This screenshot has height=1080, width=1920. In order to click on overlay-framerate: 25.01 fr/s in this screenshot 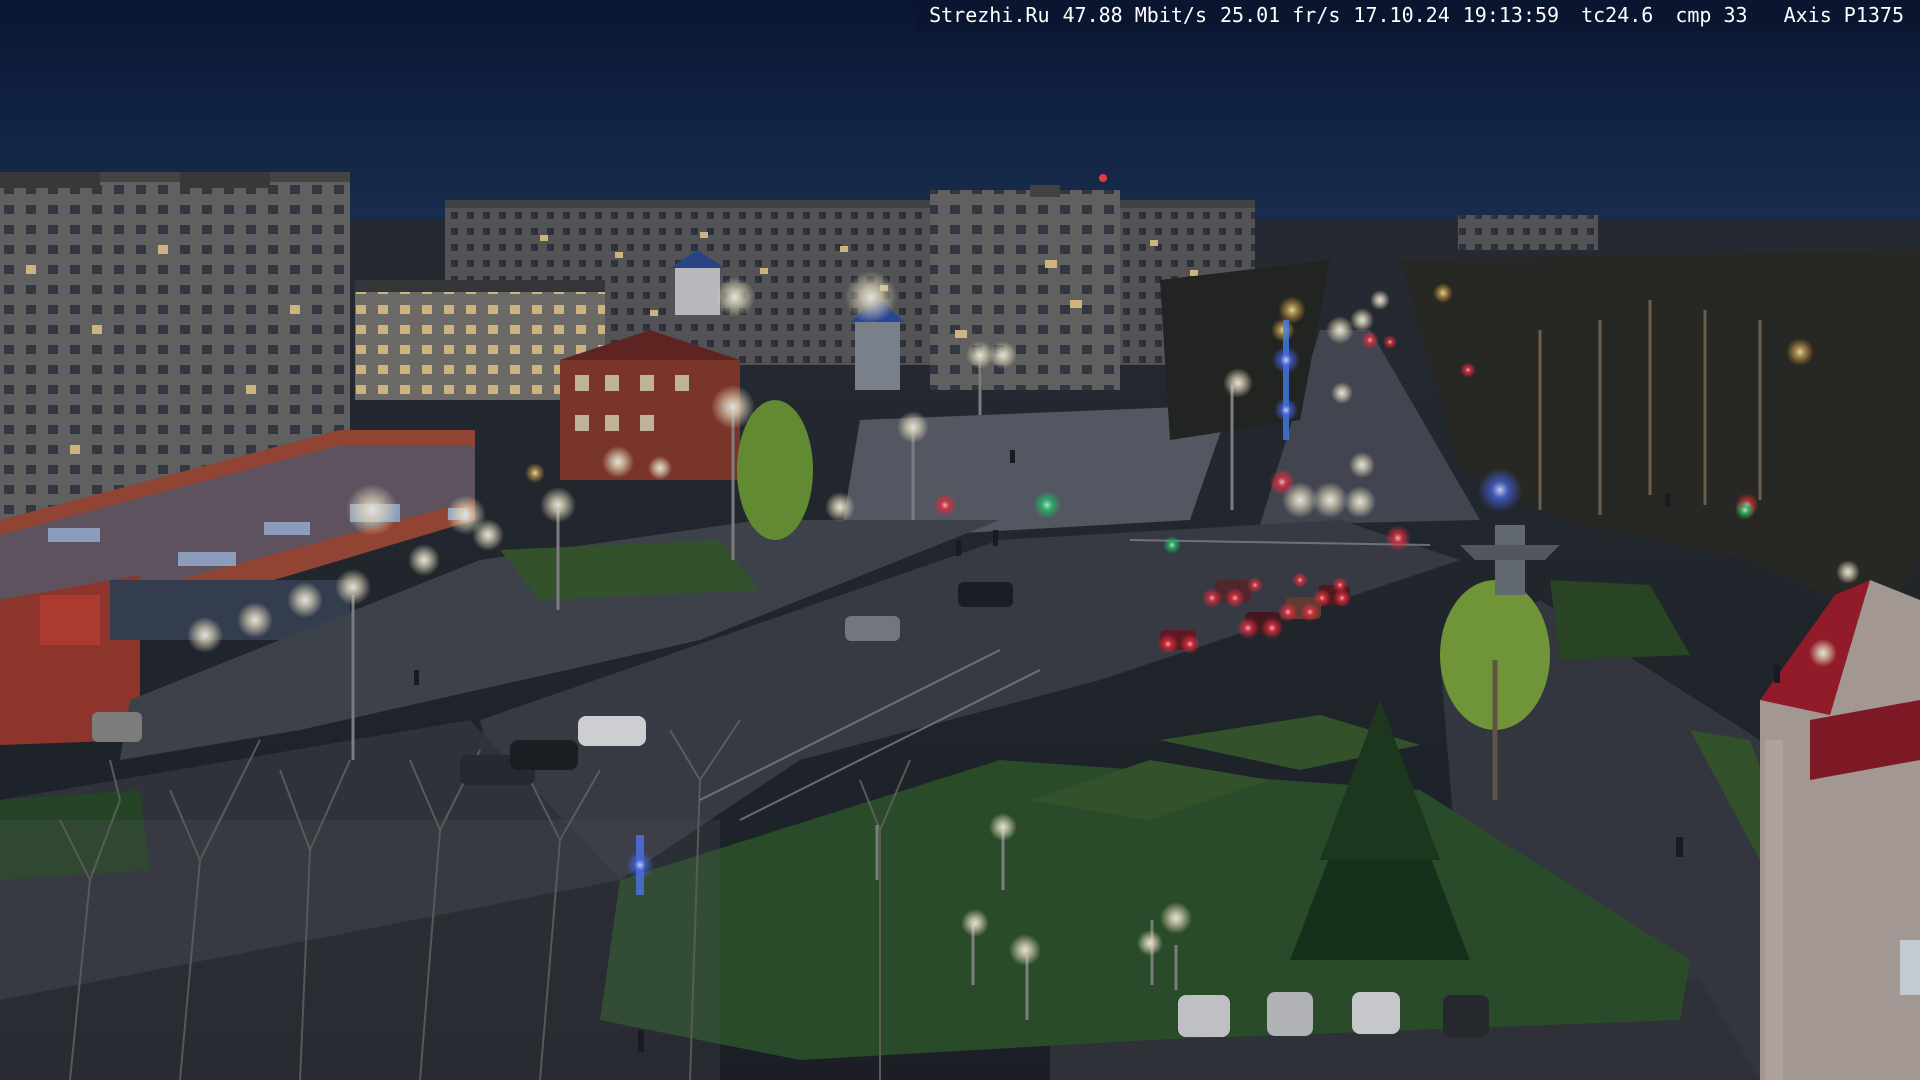, I will do `click(1280, 15)`.